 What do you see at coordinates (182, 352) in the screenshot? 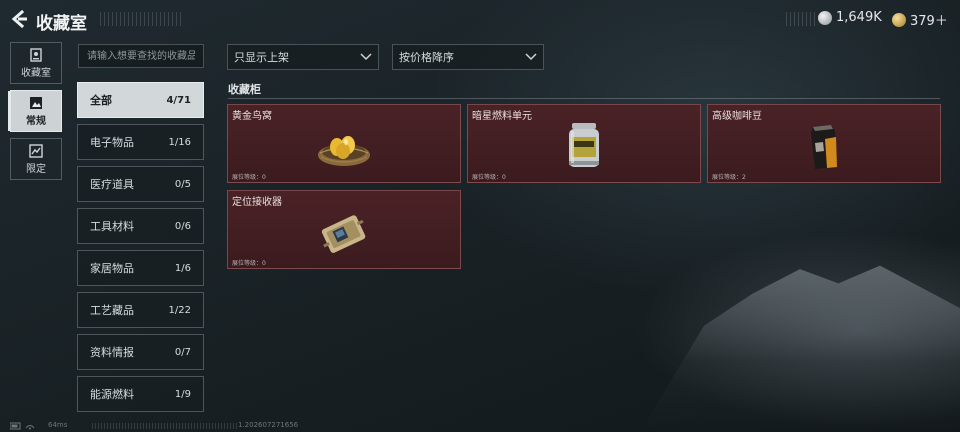
I see `category-count: 0/7` at bounding box center [182, 352].